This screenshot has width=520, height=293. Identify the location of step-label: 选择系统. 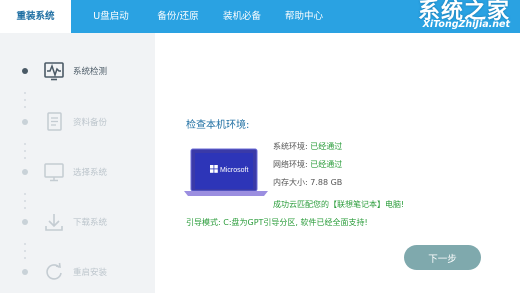
(90, 173).